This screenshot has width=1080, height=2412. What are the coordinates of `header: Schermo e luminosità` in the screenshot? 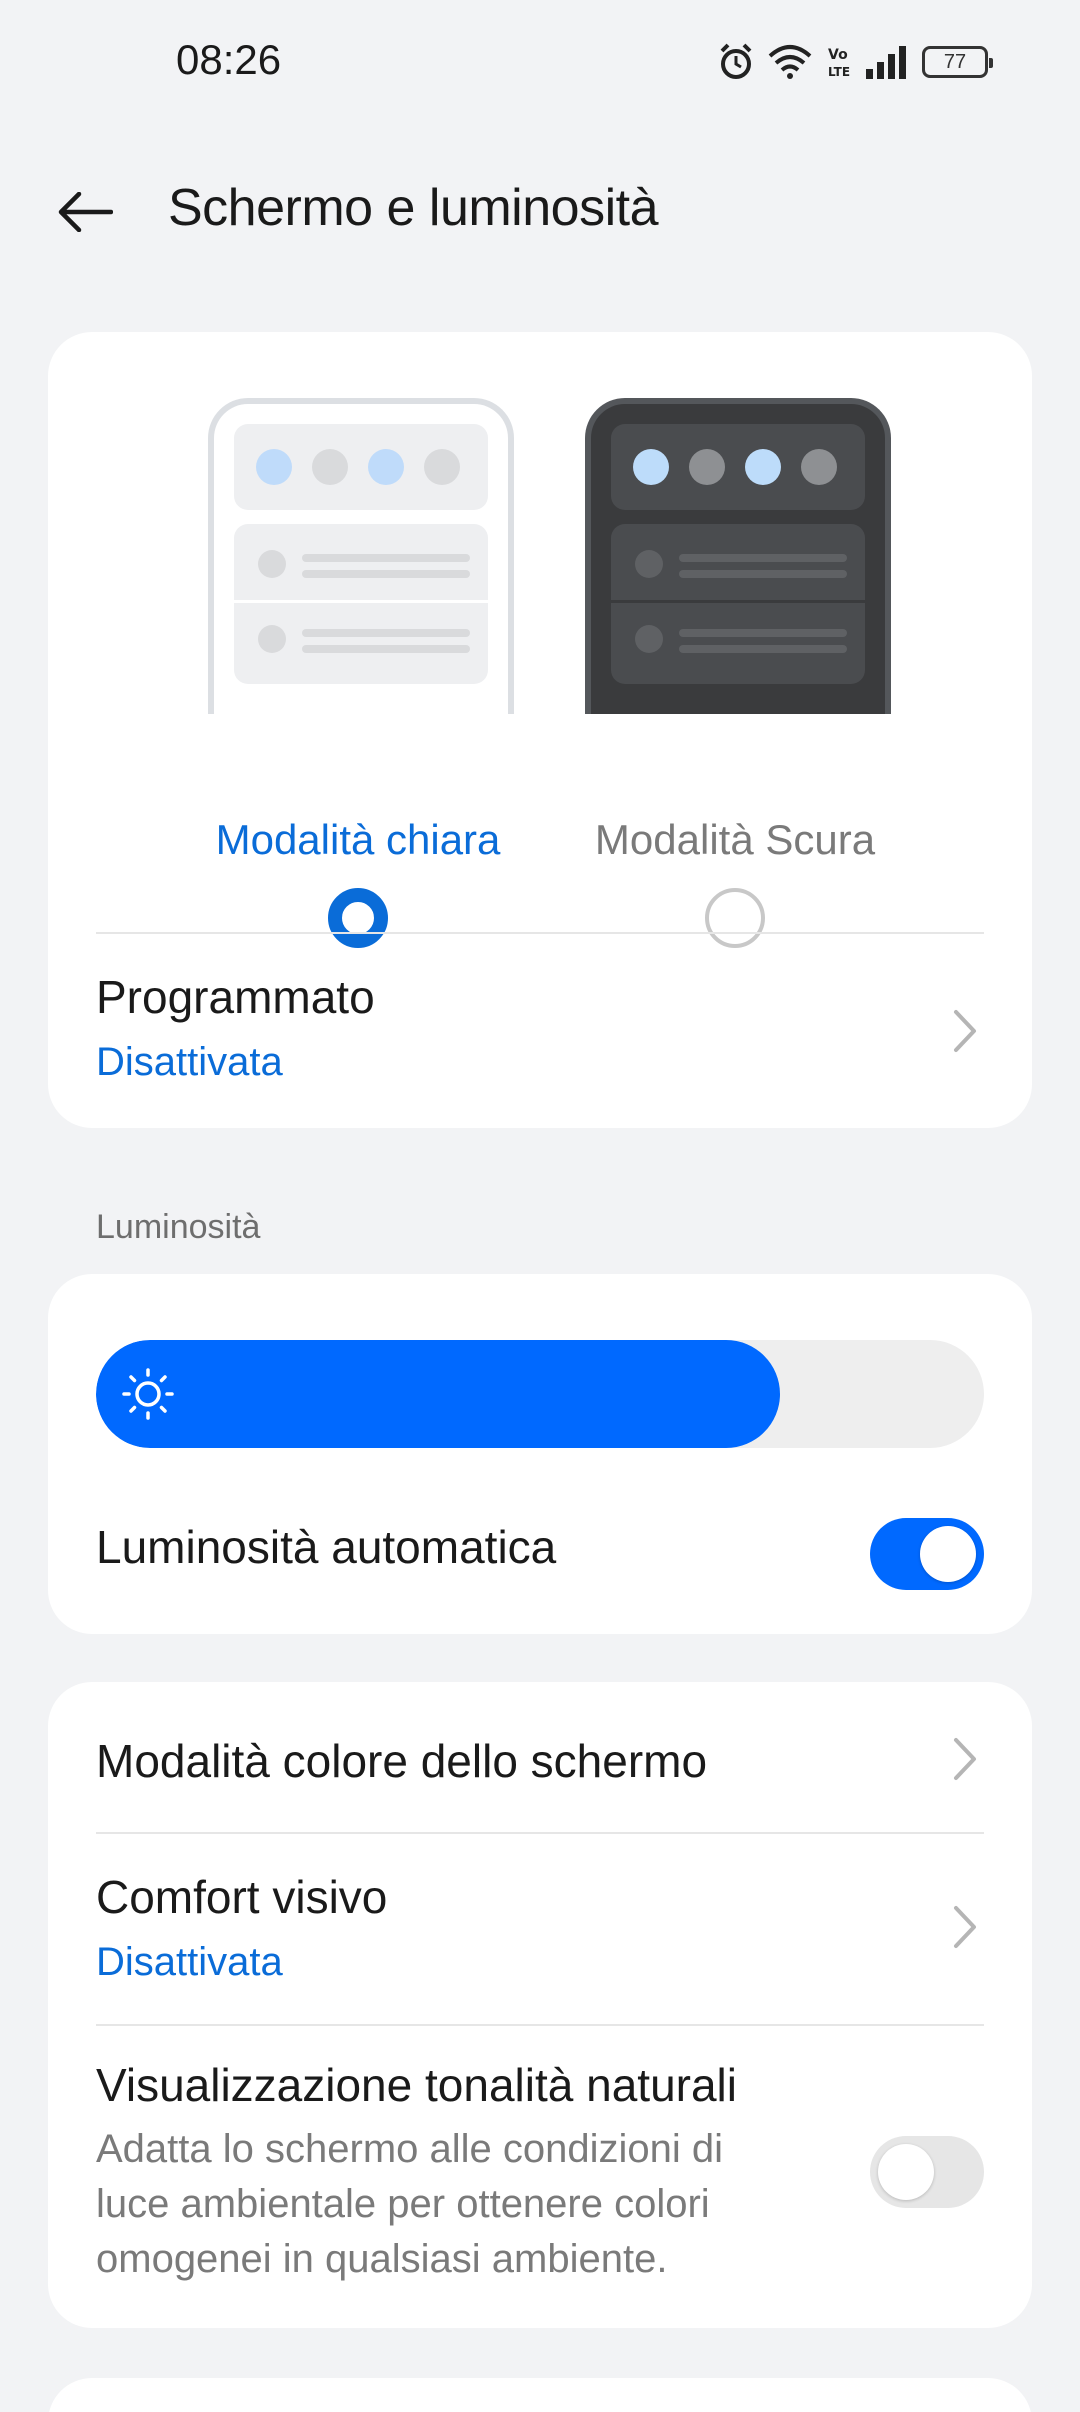 It's located at (540, 210).